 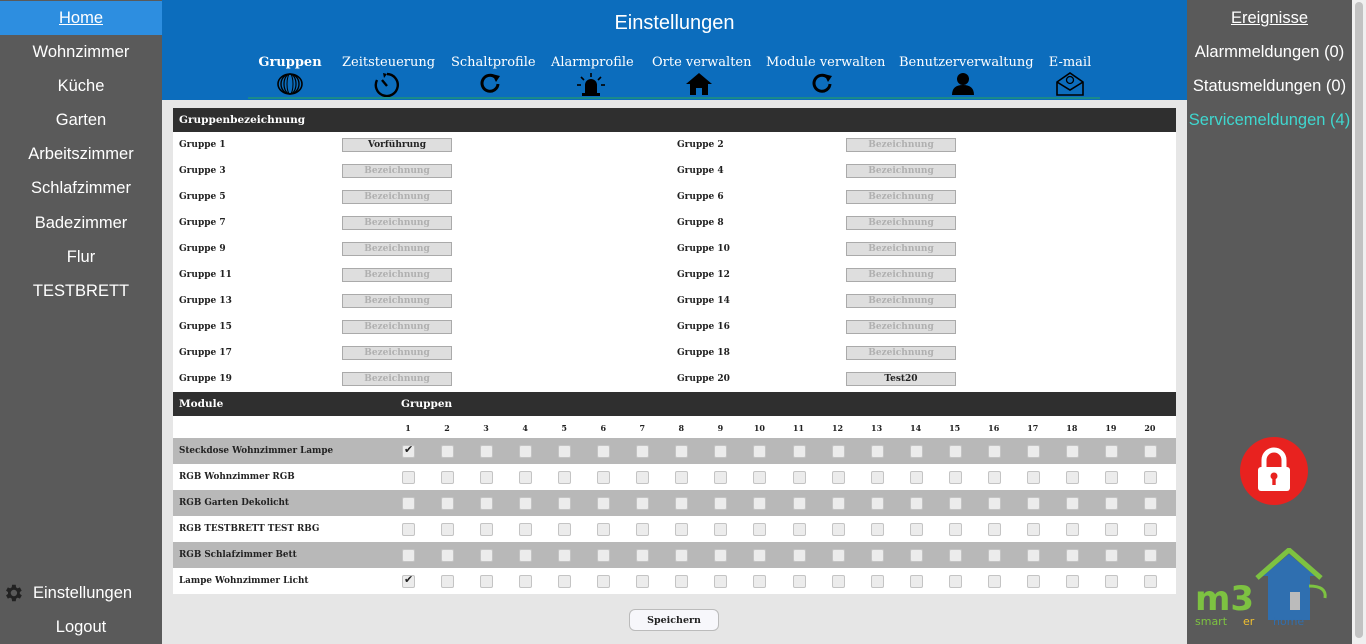 What do you see at coordinates (81, 52) in the screenshot?
I see `nav-item-wohnzimmer: Wohnzimmer` at bounding box center [81, 52].